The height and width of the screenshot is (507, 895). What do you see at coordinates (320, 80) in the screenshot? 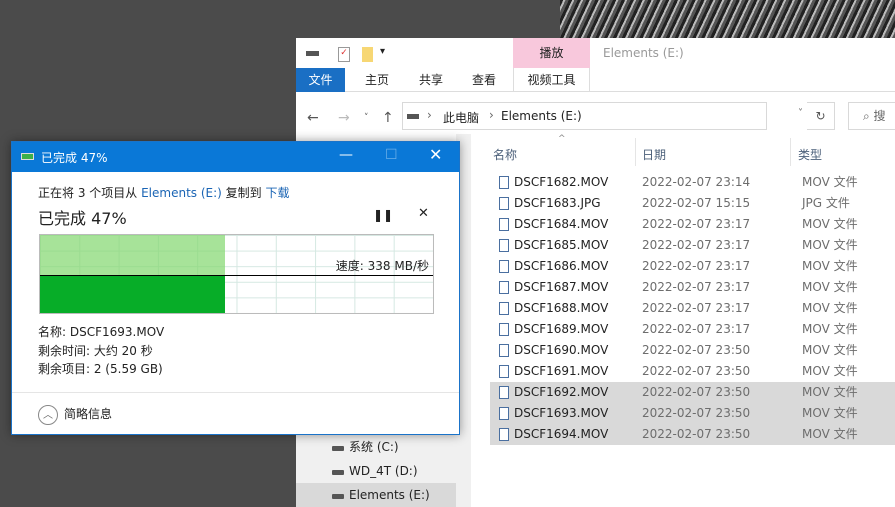
I see `tab-file: 文件` at bounding box center [320, 80].